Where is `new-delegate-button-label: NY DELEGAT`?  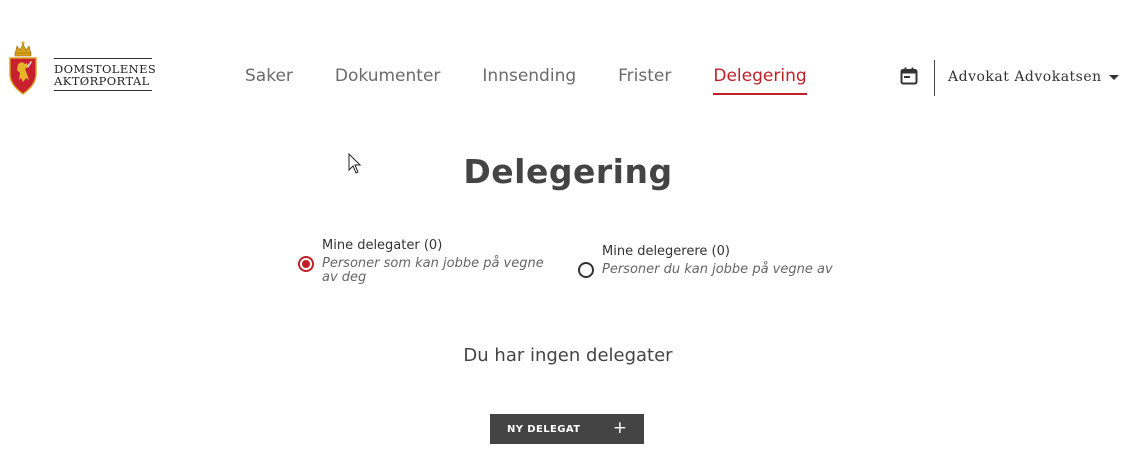
new-delegate-button-label: NY DELEGAT is located at coordinates (544, 429).